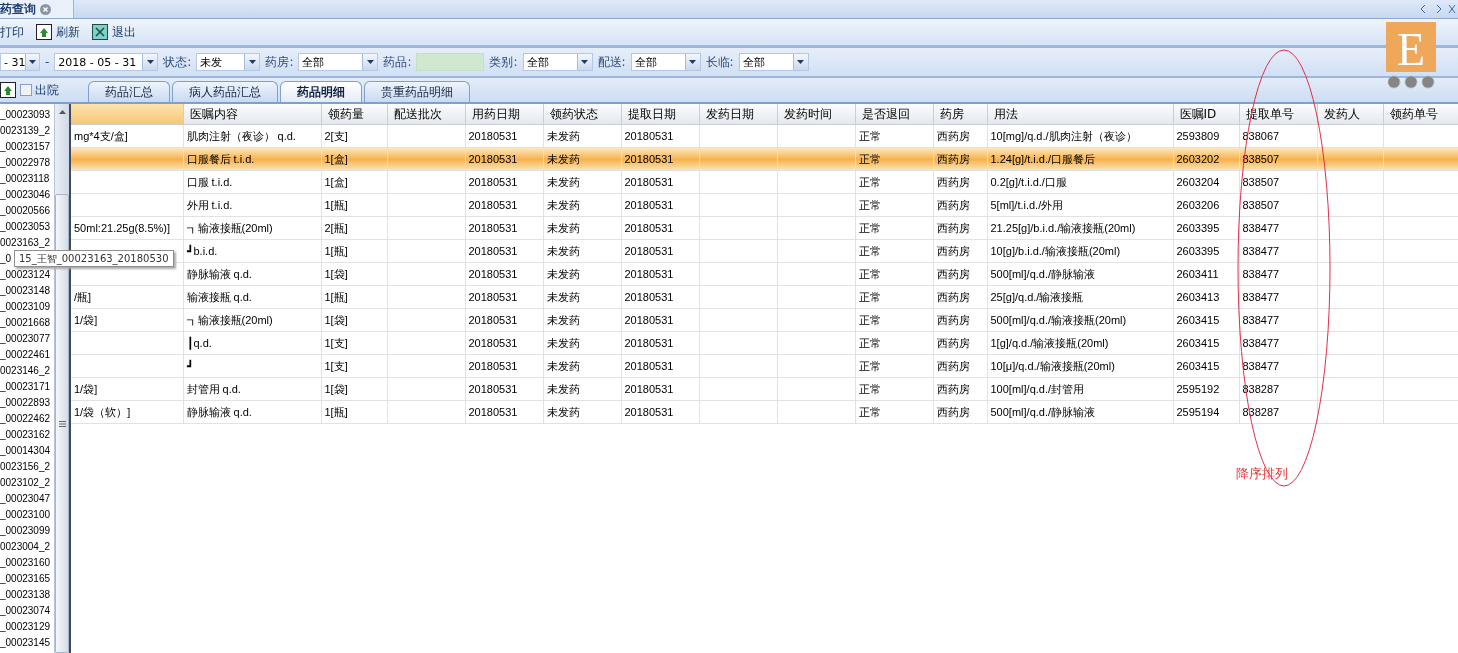 The image size is (1458, 653). What do you see at coordinates (563, 181) in the screenshot?
I see `table-cell: 未发药` at bounding box center [563, 181].